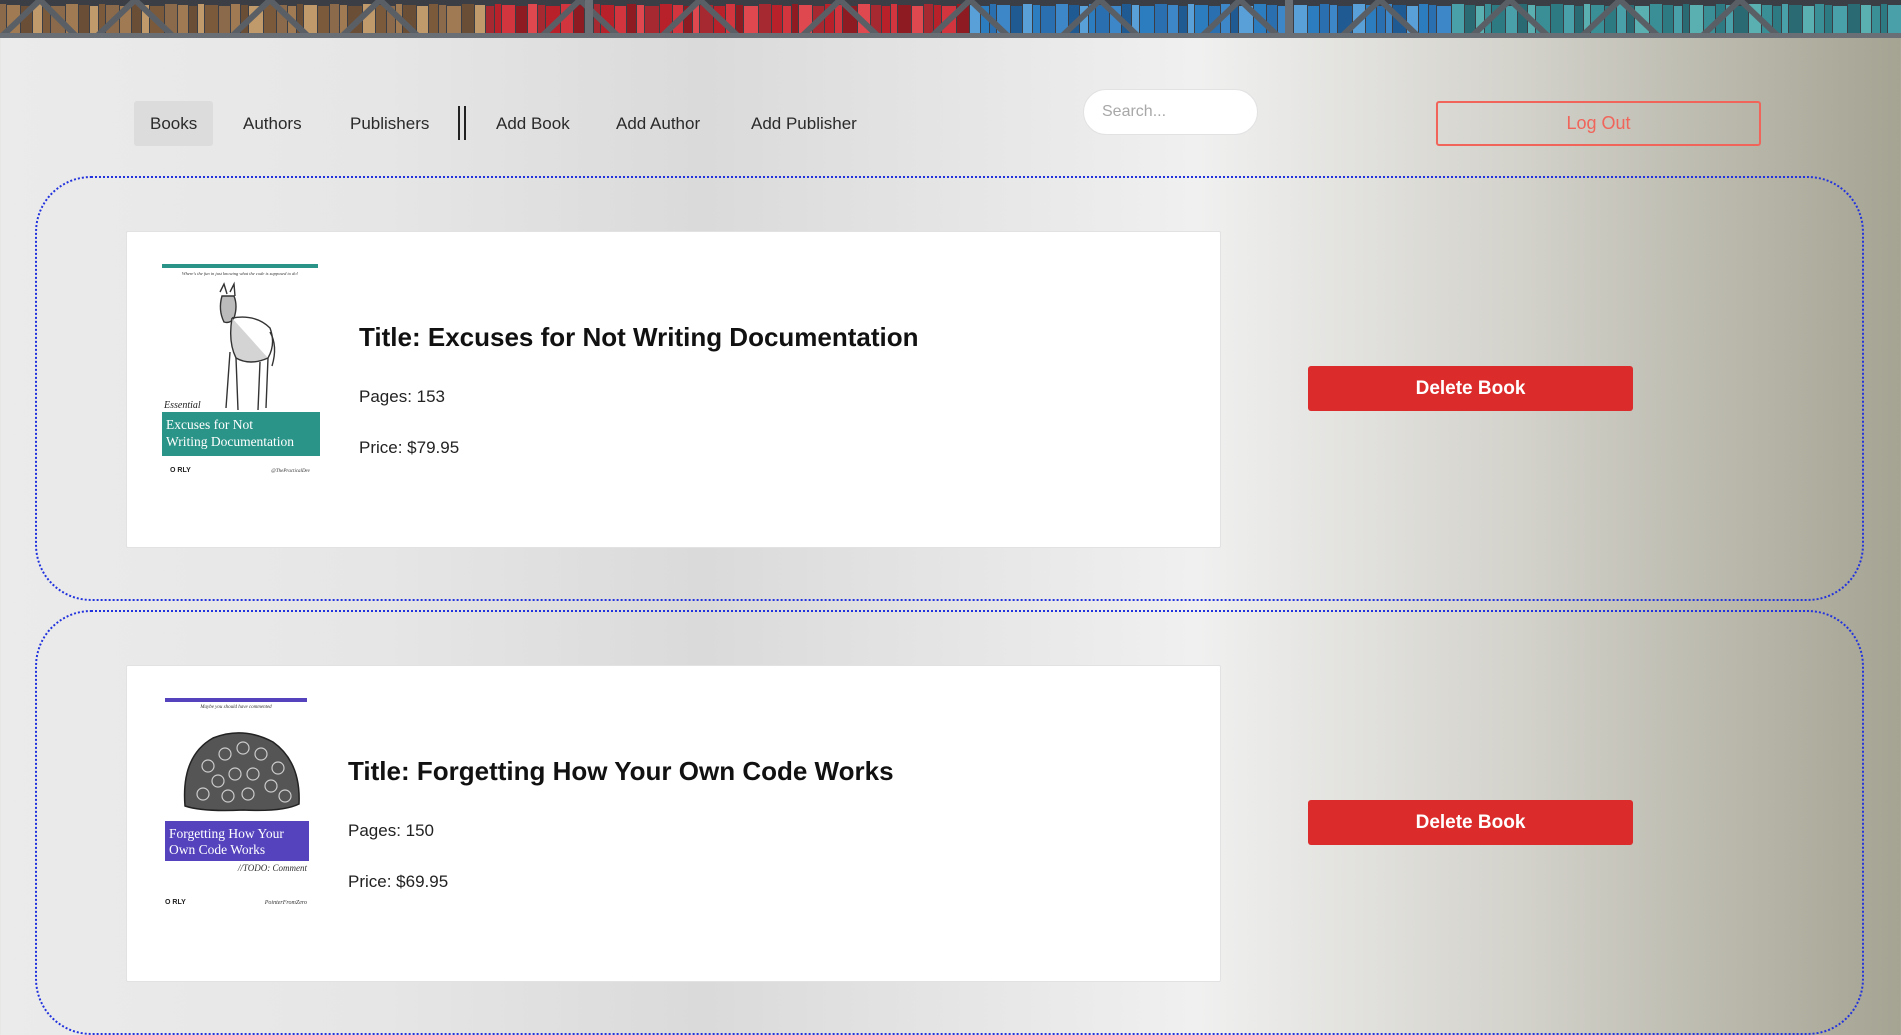  I want to click on bookshelf-image, so click(950, 19).